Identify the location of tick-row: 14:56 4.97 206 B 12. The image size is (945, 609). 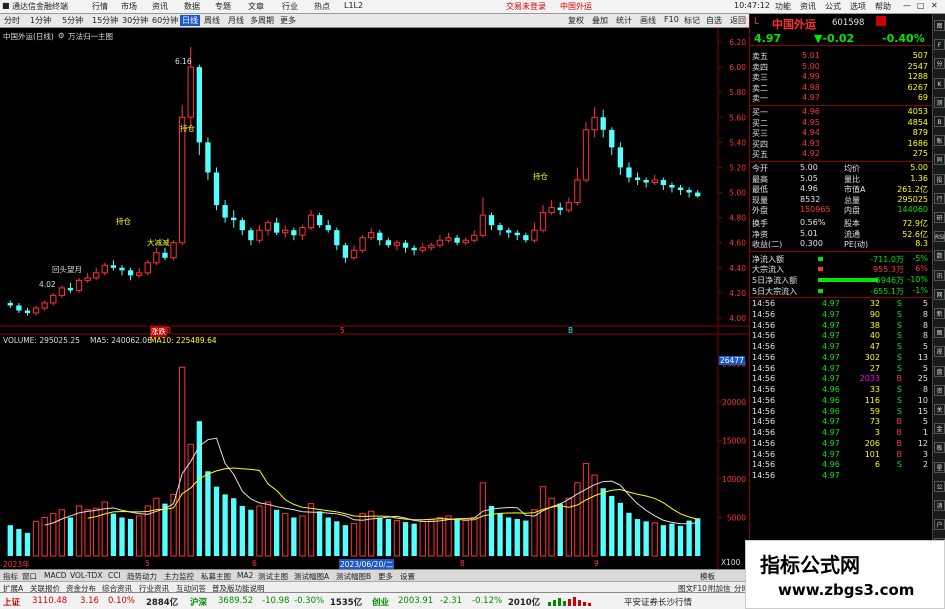
(841, 444).